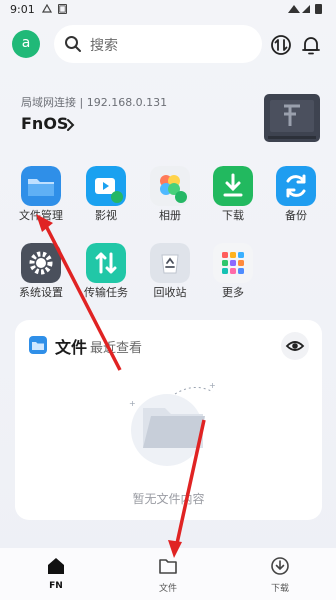  I want to click on search-icon, so click(73, 44).